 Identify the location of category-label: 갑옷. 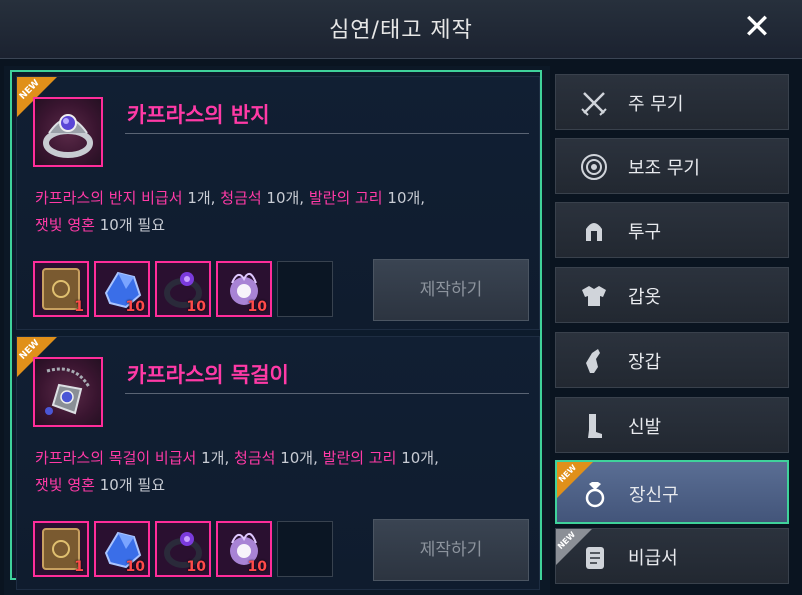
(645, 297).